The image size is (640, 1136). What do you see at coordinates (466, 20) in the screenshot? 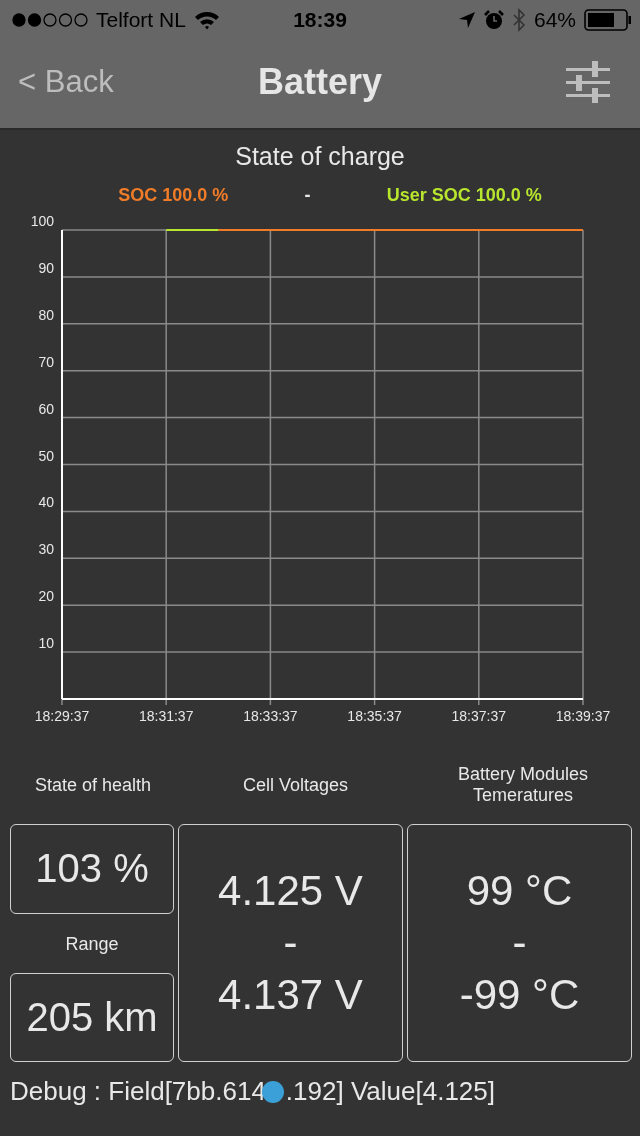
I see `location-arrow-icon` at bounding box center [466, 20].